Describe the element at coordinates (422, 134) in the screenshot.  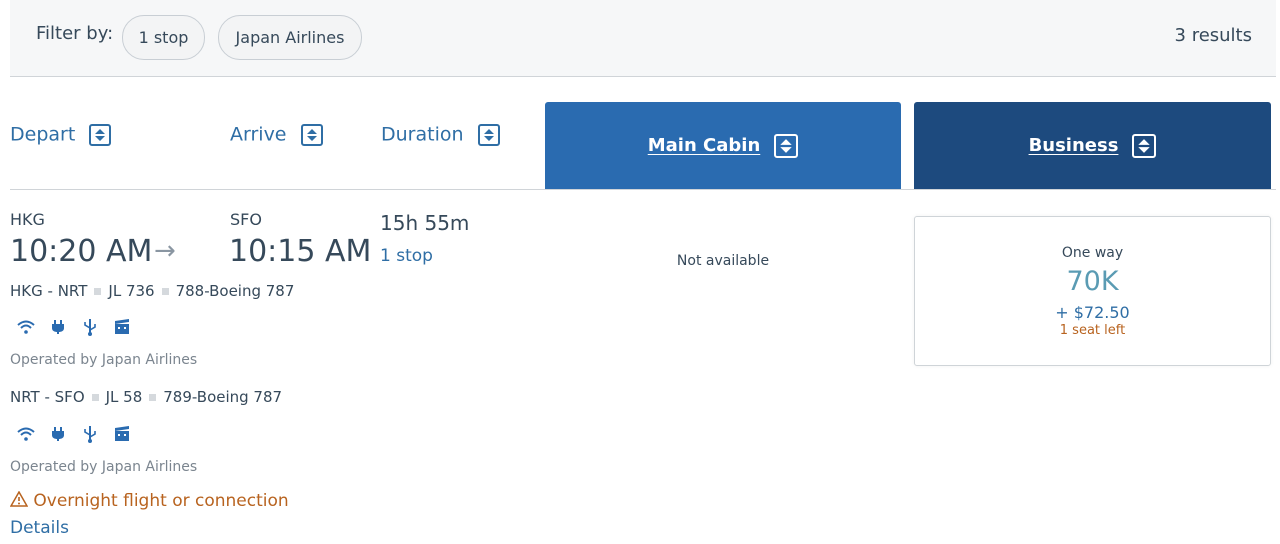
I see `duration-header-label: Duration` at that location.